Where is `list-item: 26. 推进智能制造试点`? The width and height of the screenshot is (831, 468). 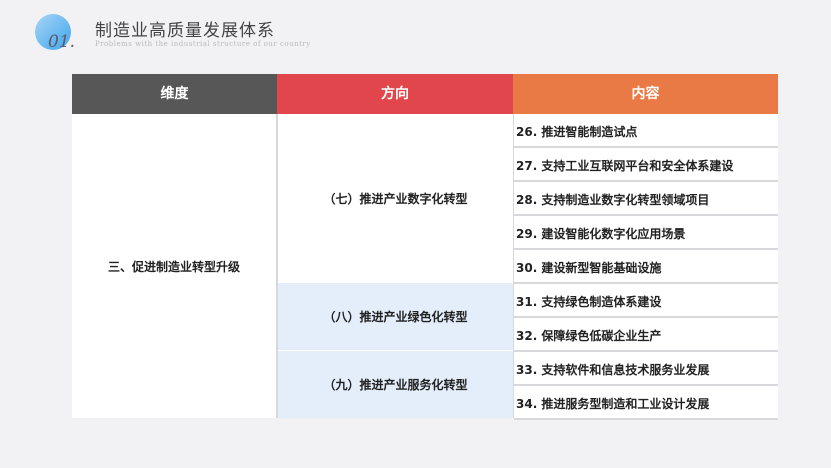
list-item: 26. 推进智能制造试点 is located at coordinates (646, 132).